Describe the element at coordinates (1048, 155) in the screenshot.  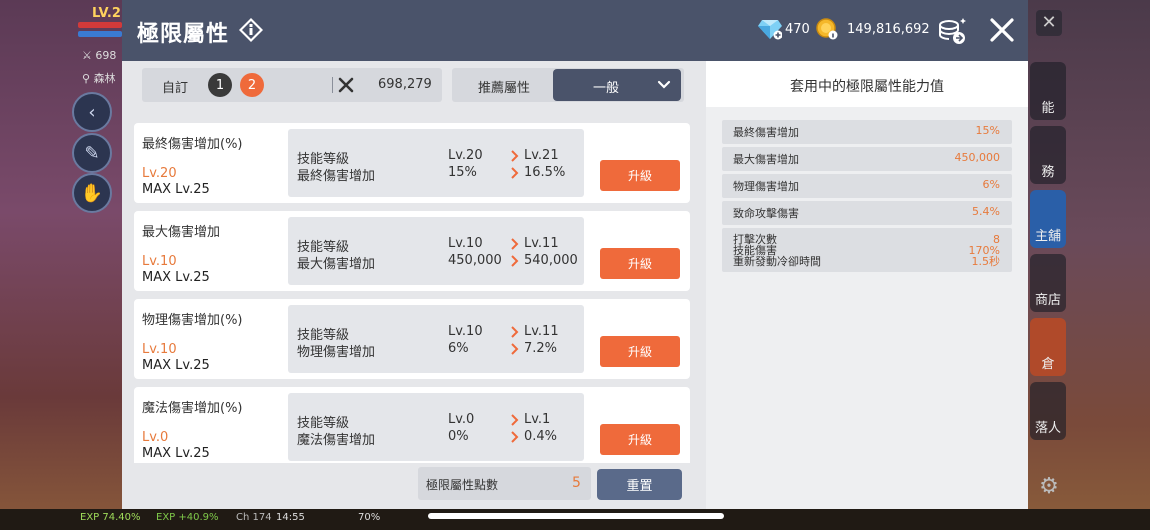
I see `side-menu-quest: 務` at that location.